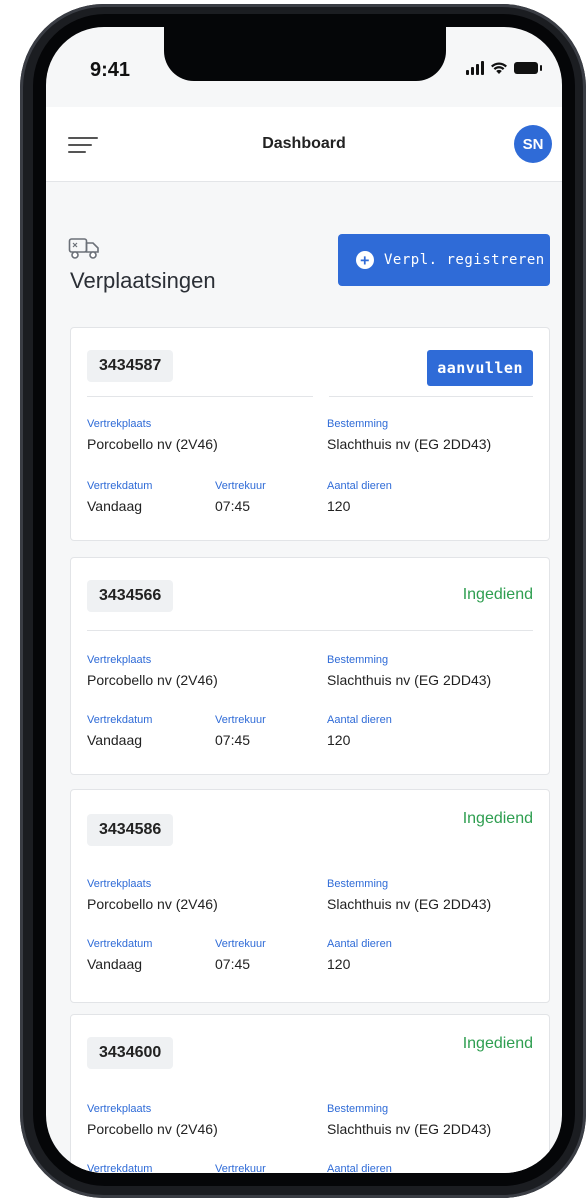 The height and width of the screenshot is (1201, 588). I want to click on avatar: SN, so click(533, 144).